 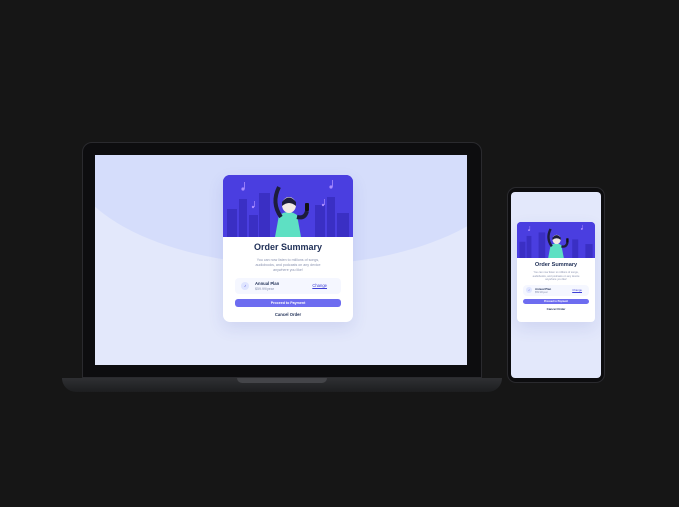 I want to click on plan-name: Annual Plan, so click(x=267, y=283).